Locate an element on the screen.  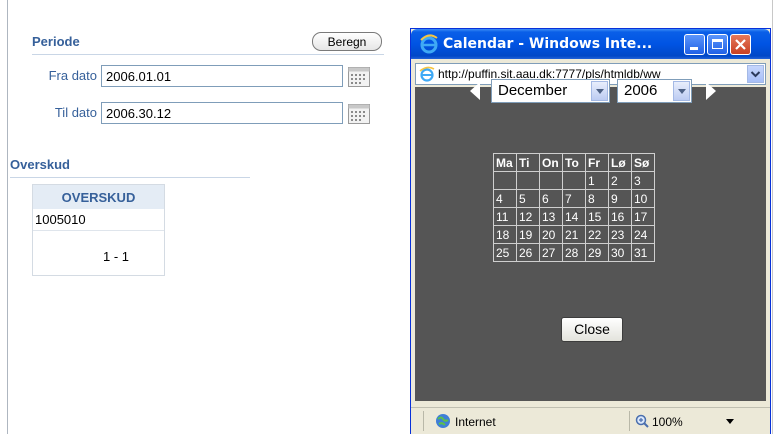
calendar-week-row: 18 19 20 21 22 23 24 is located at coordinates (574, 234).